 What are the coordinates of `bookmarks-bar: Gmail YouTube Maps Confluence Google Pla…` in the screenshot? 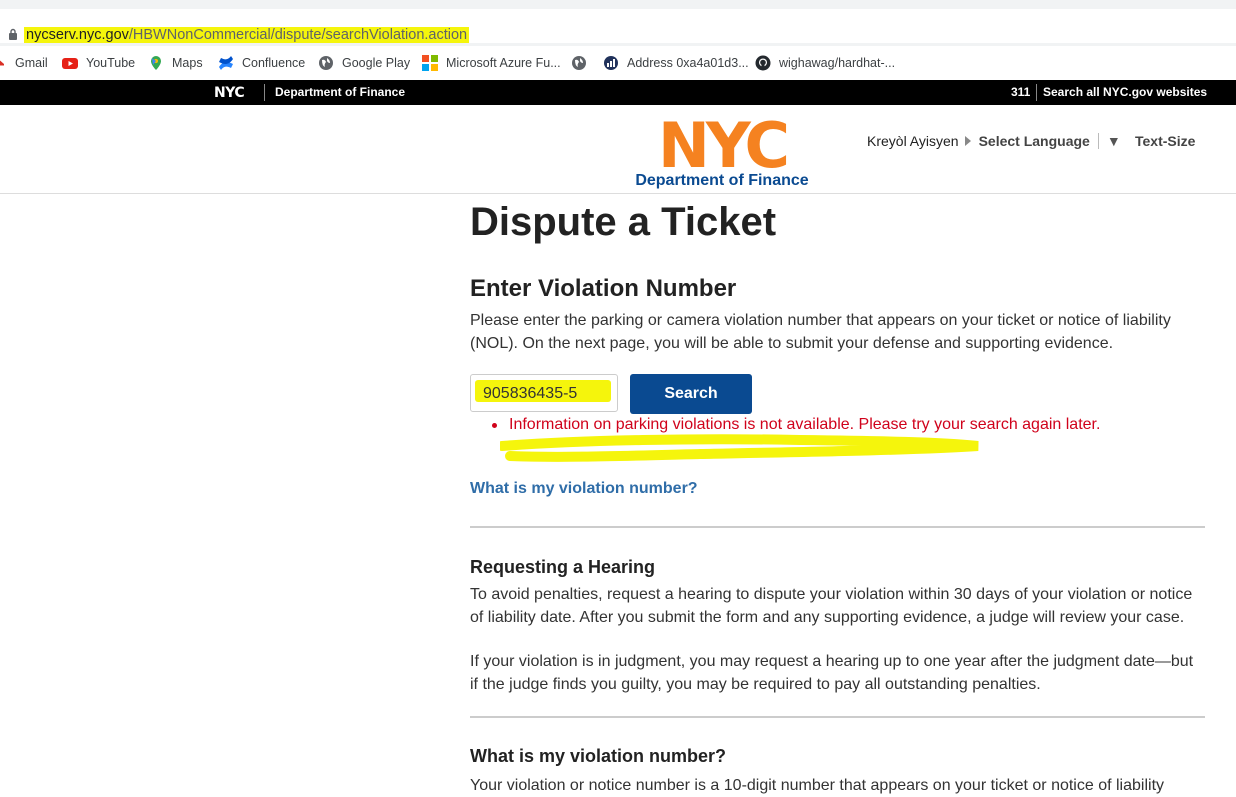 It's located at (618, 63).